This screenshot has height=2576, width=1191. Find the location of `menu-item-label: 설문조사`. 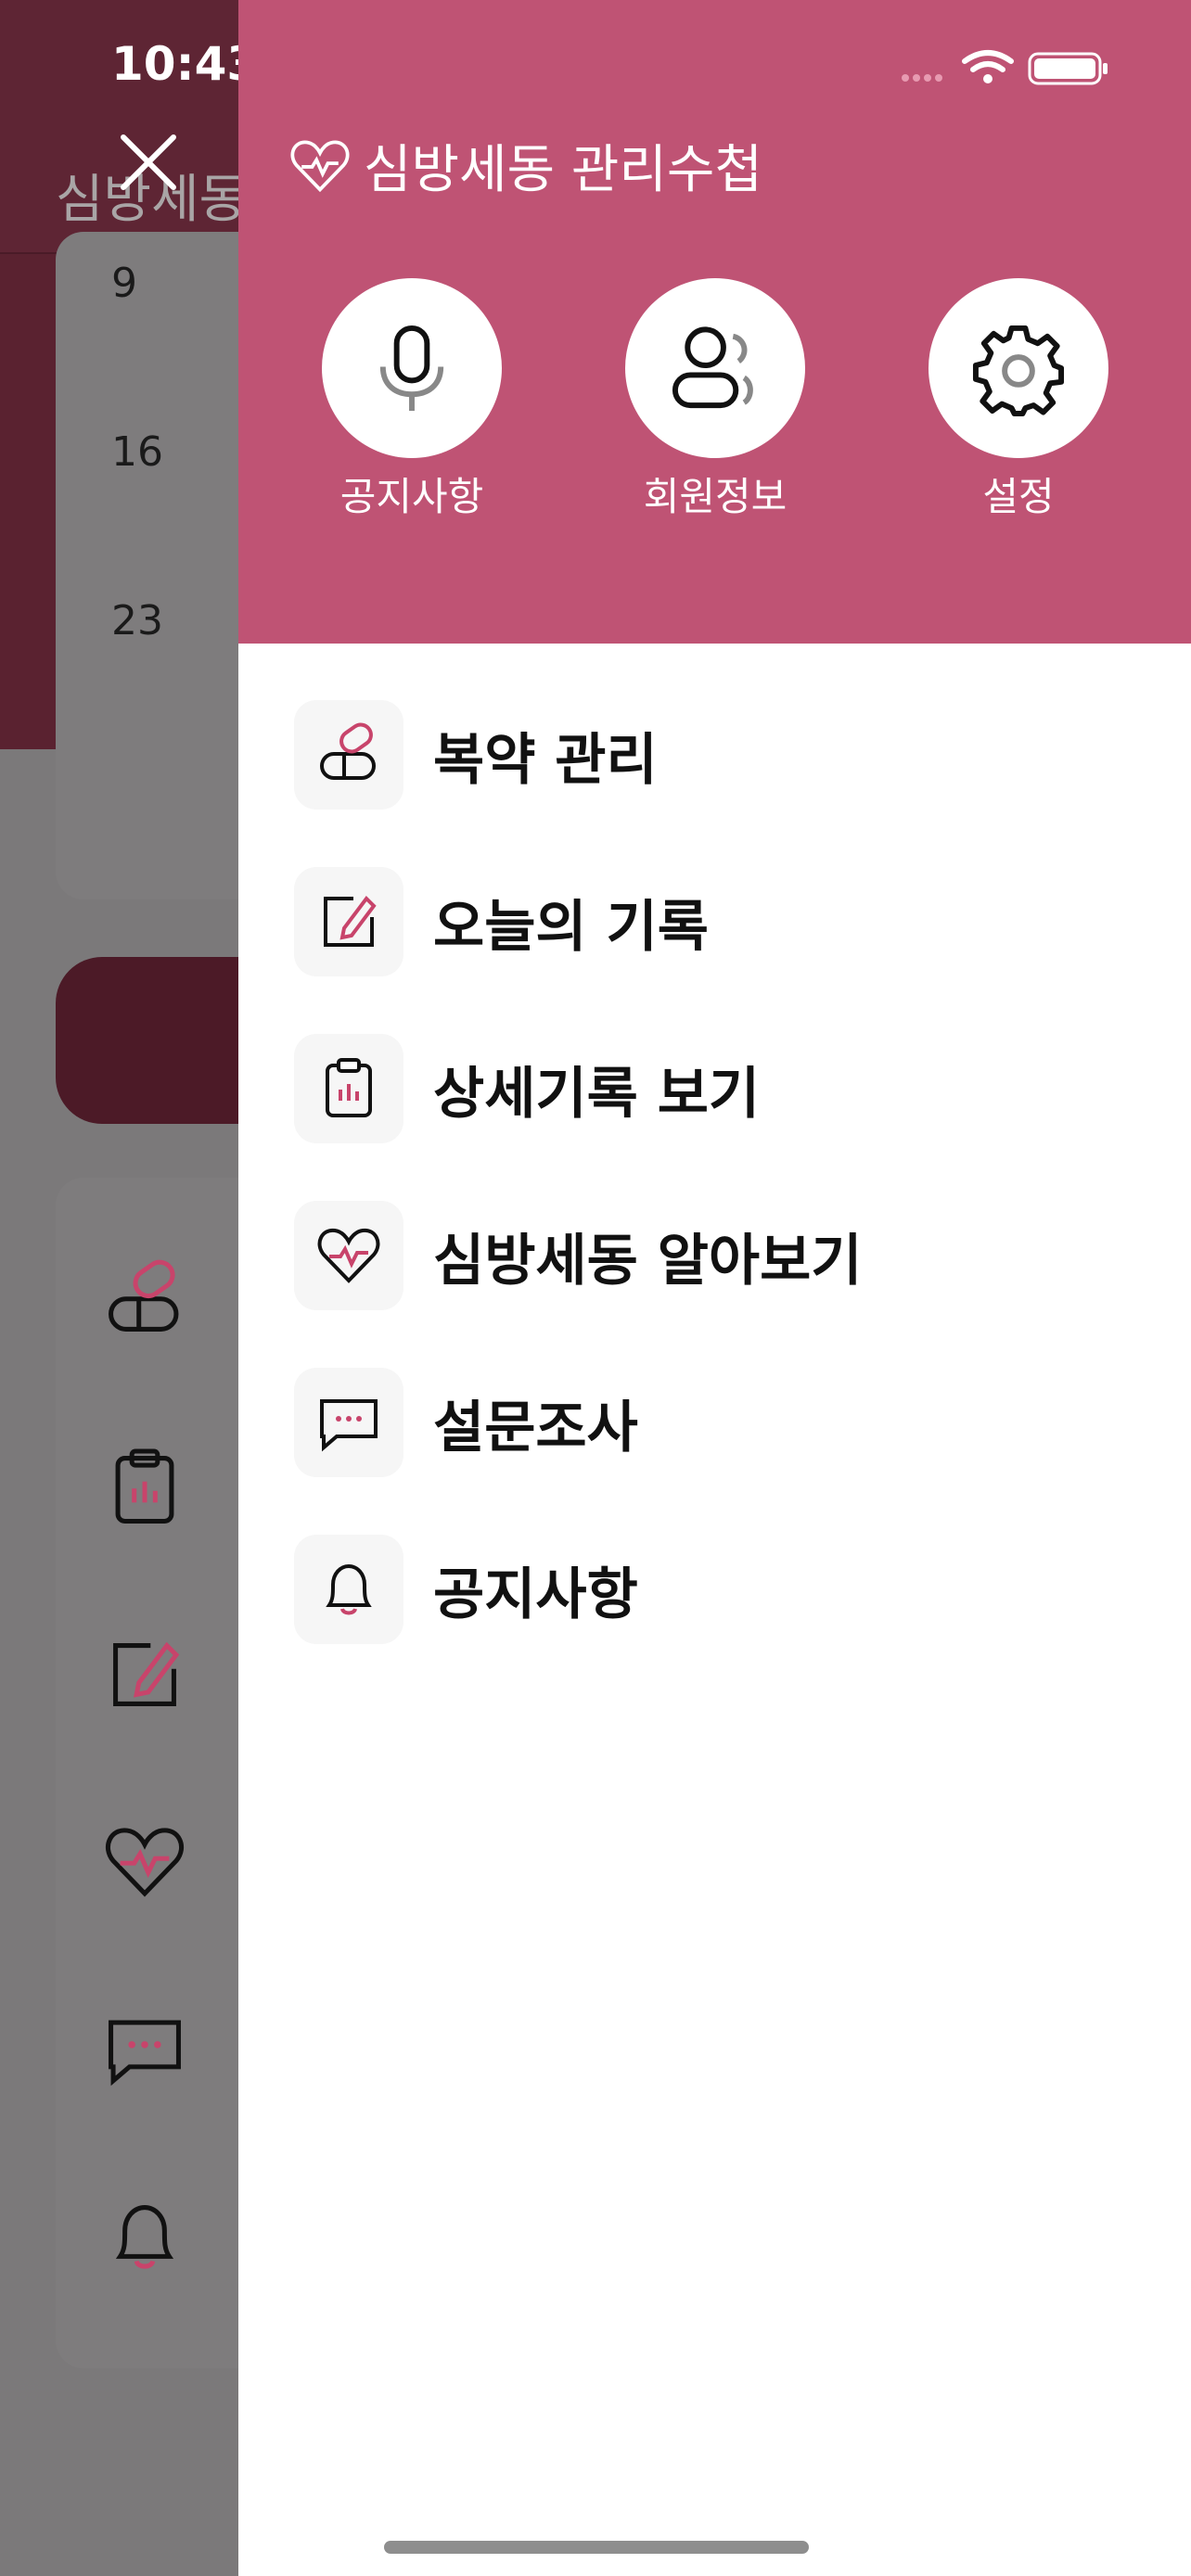

menu-item-label: 설문조사 is located at coordinates (535, 1427).